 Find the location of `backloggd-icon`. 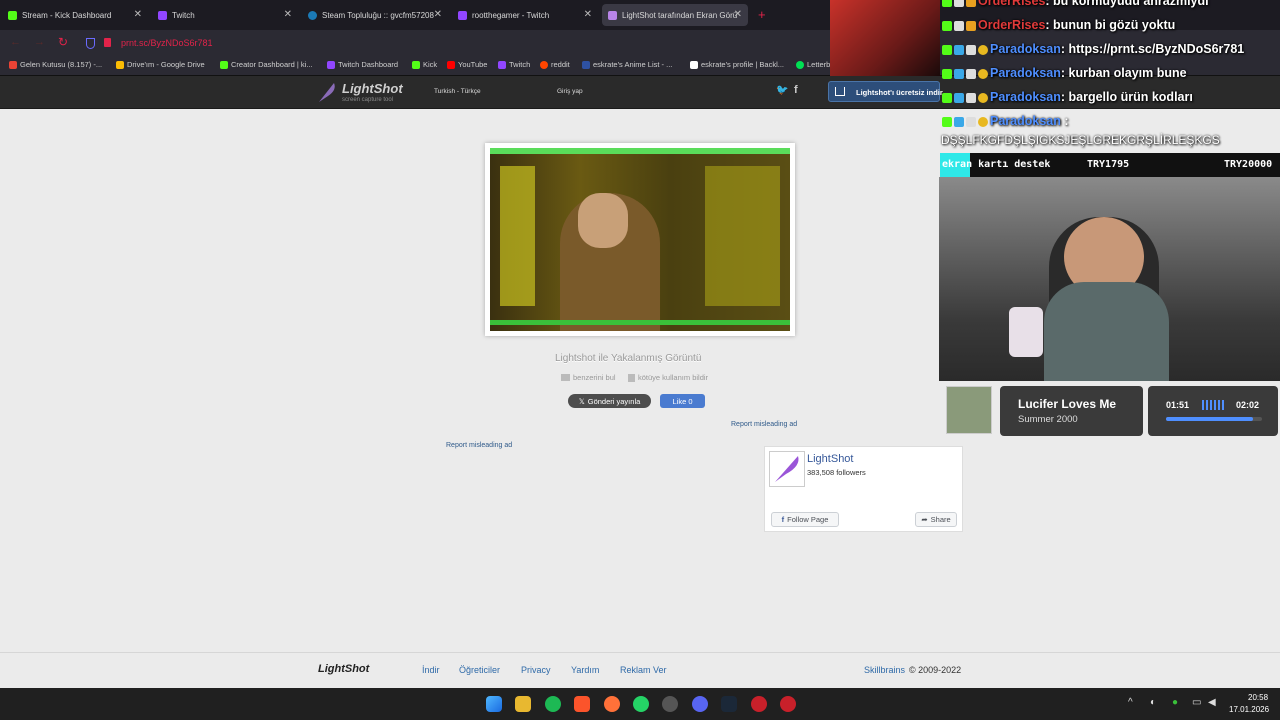

backloggd-icon is located at coordinates (694, 64).